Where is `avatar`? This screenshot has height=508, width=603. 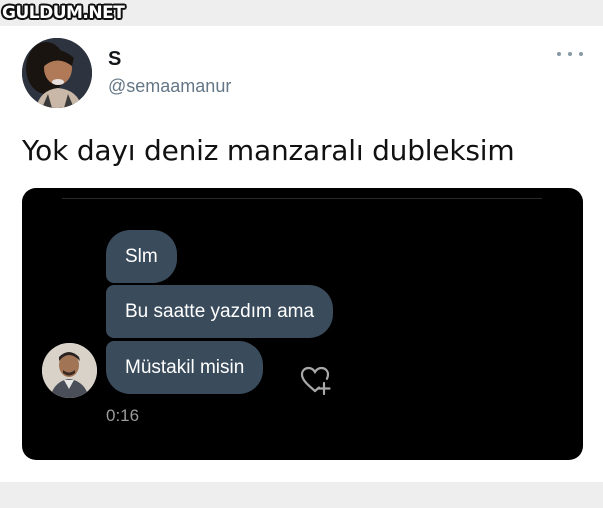
avatar is located at coordinates (57, 73).